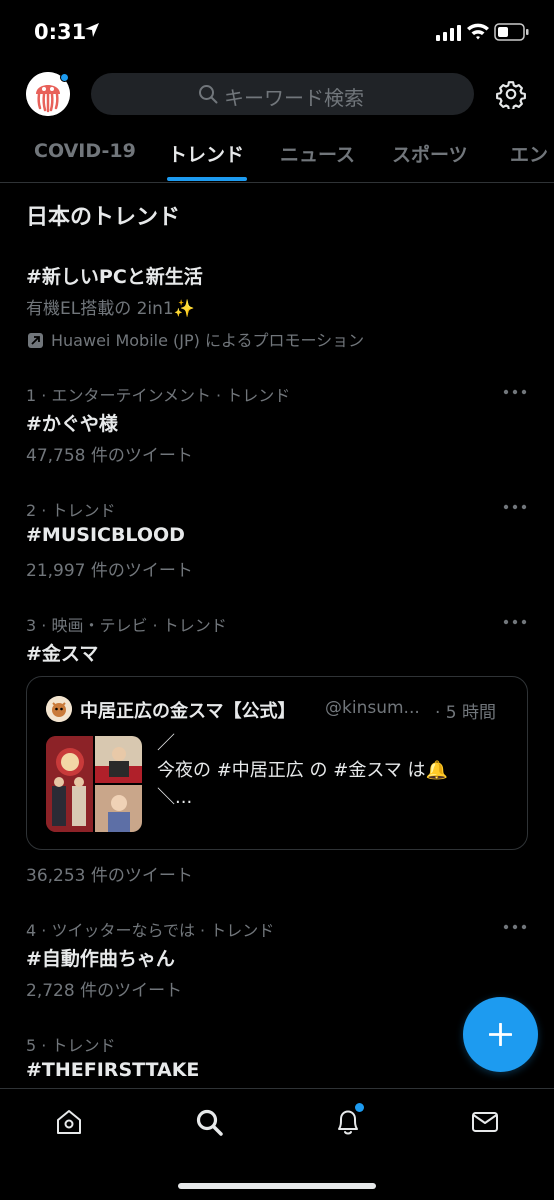 The image size is (554, 1200). I want to click on plus-icon, so click(500, 1034).